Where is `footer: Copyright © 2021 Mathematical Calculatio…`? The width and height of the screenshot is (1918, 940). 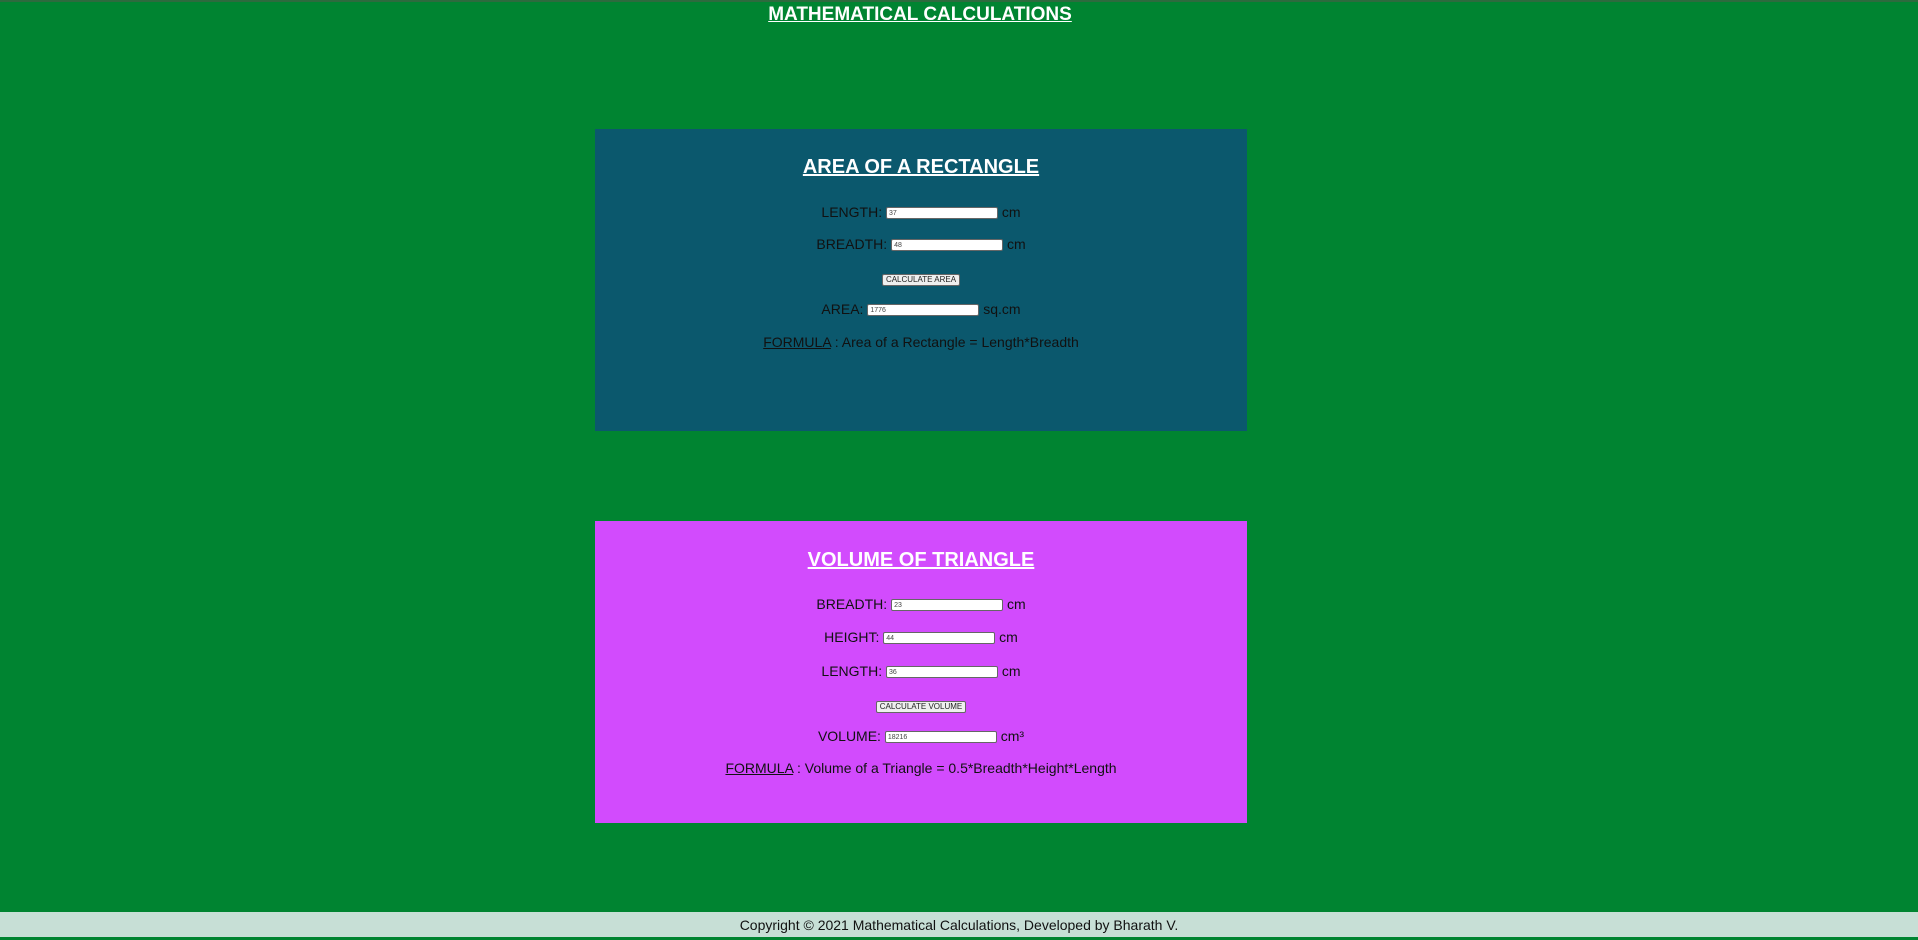 footer: Copyright © 2021 Mathematical Calculatio… is located at coordinates (959, 924).